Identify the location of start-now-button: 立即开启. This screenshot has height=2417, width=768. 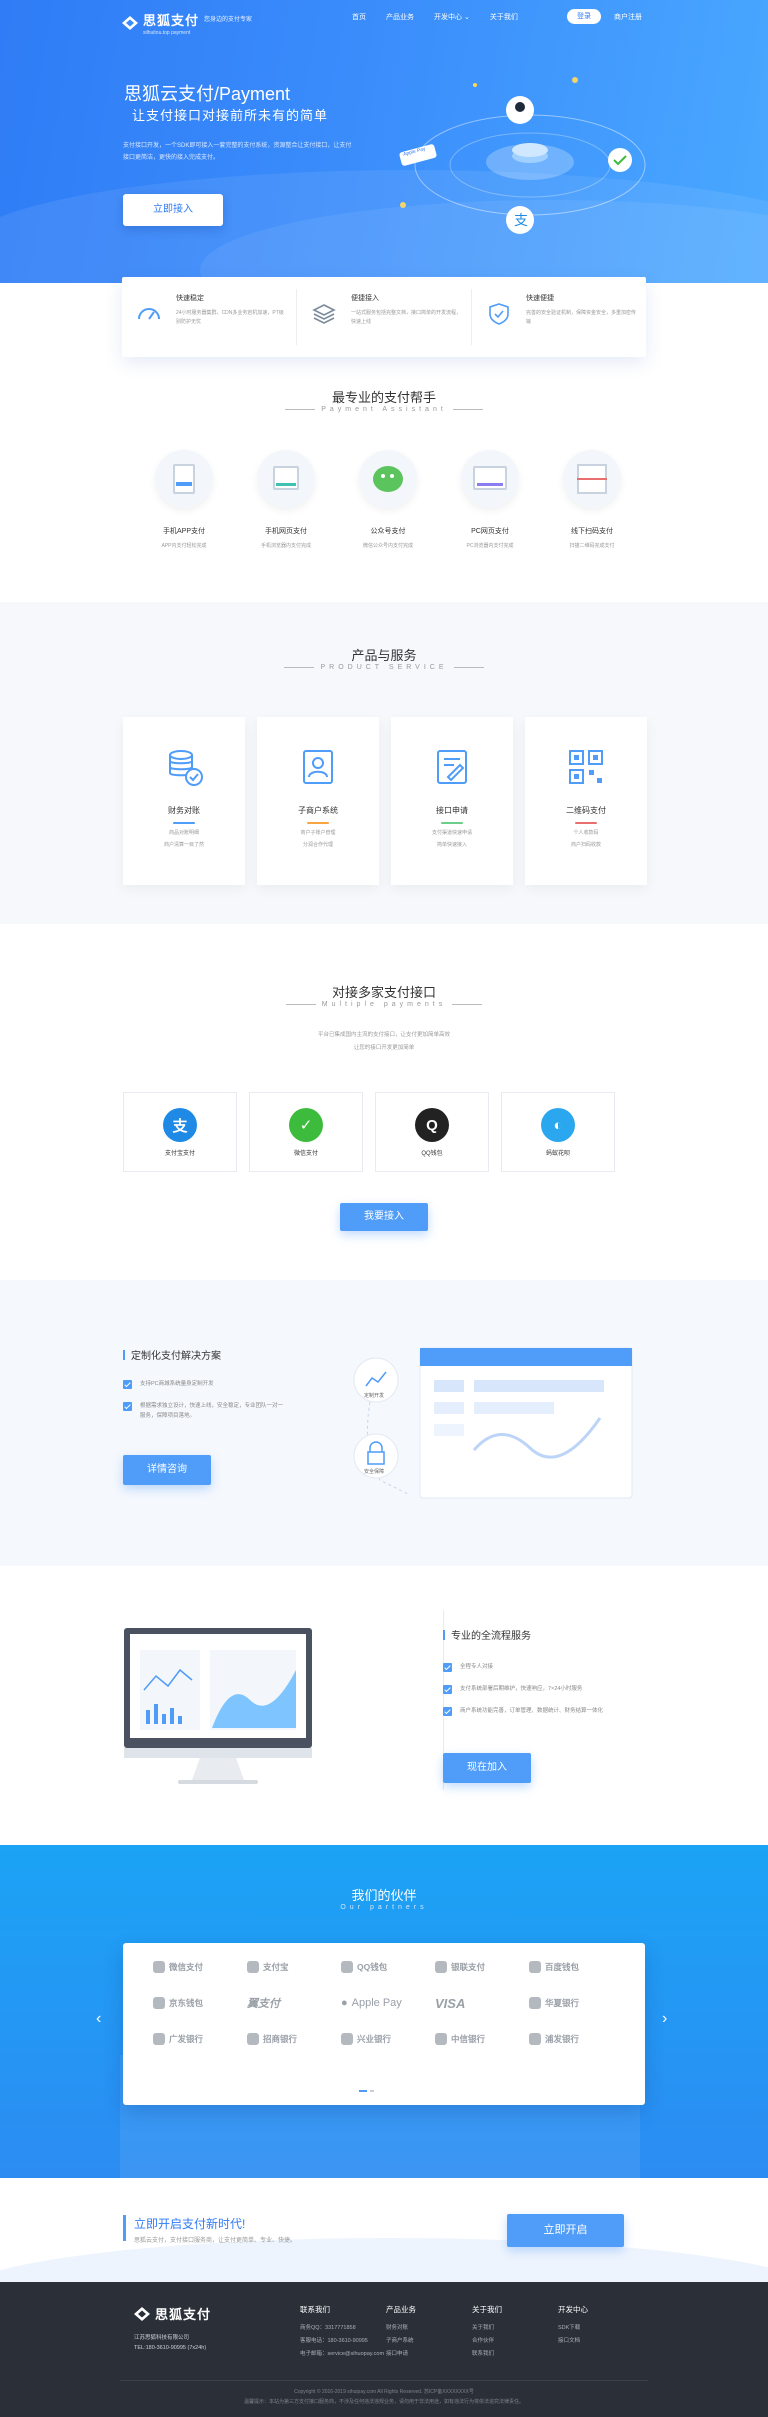
(565, 2230).